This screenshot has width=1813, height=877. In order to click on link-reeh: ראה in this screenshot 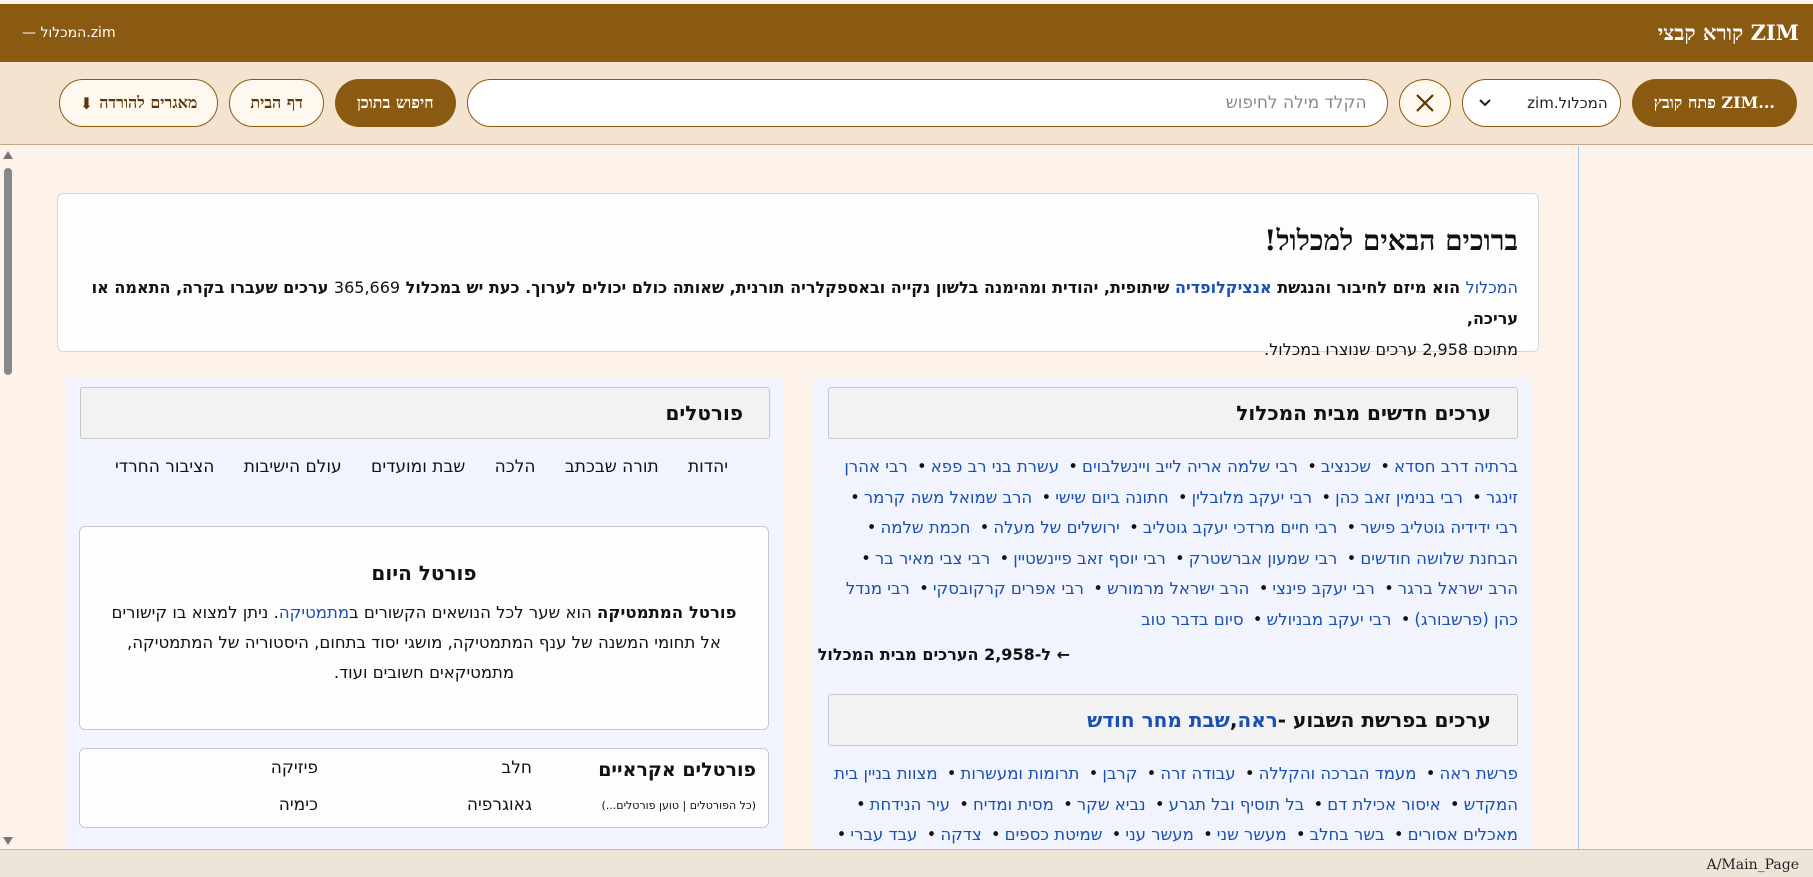, I will do `click(1257, 720)`.